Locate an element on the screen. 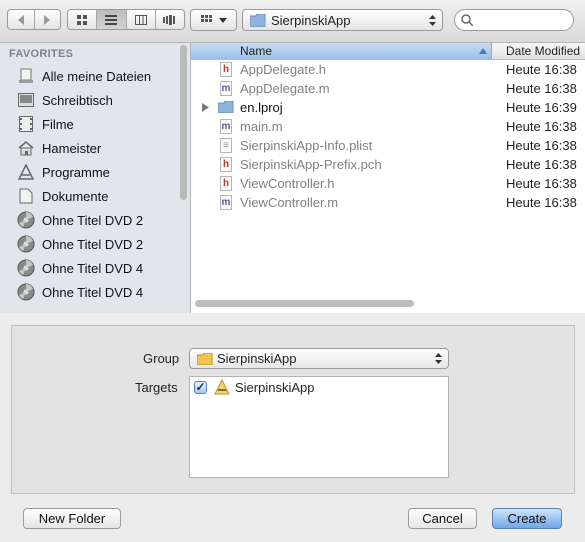 This screenshot has width=585, height=542. sidebar-item-applications: Programme is located at coordinates (97, 172).